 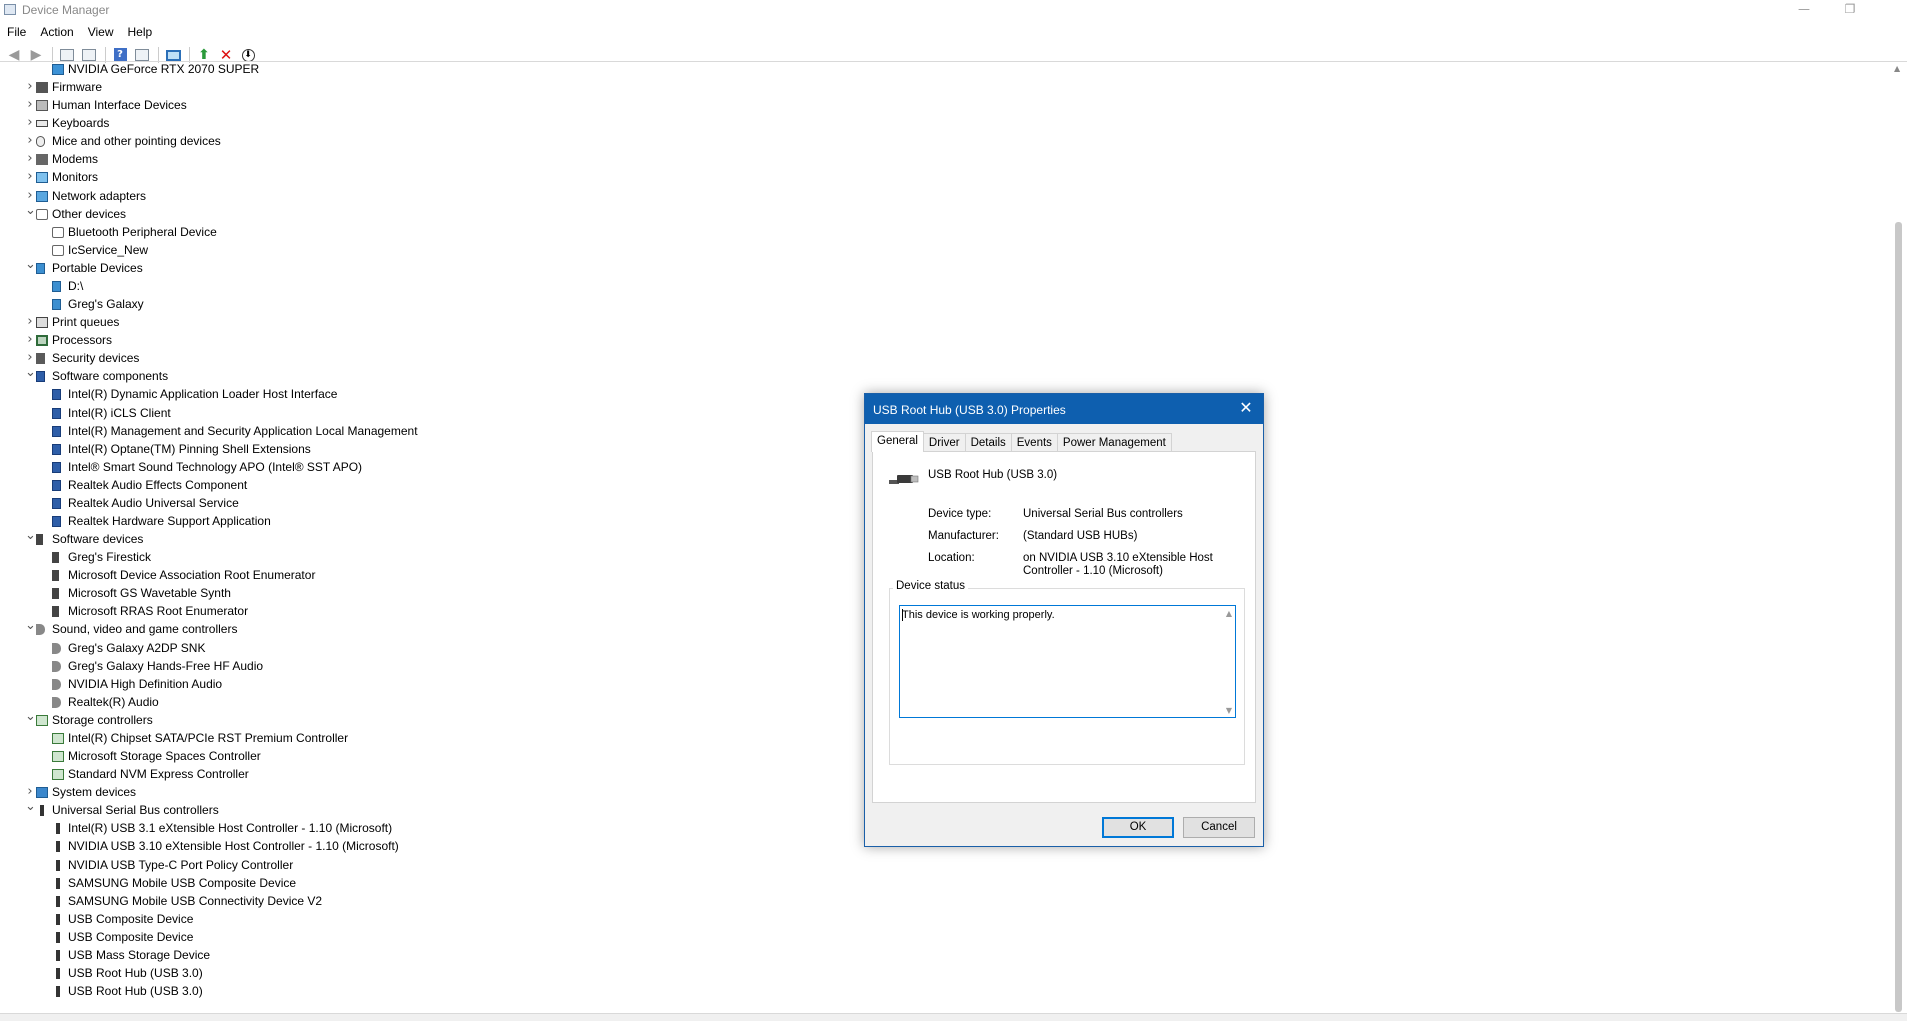 I want to click on tree-item-label: USB Root Hub (USB 3.0), so click(x=135, y=991).